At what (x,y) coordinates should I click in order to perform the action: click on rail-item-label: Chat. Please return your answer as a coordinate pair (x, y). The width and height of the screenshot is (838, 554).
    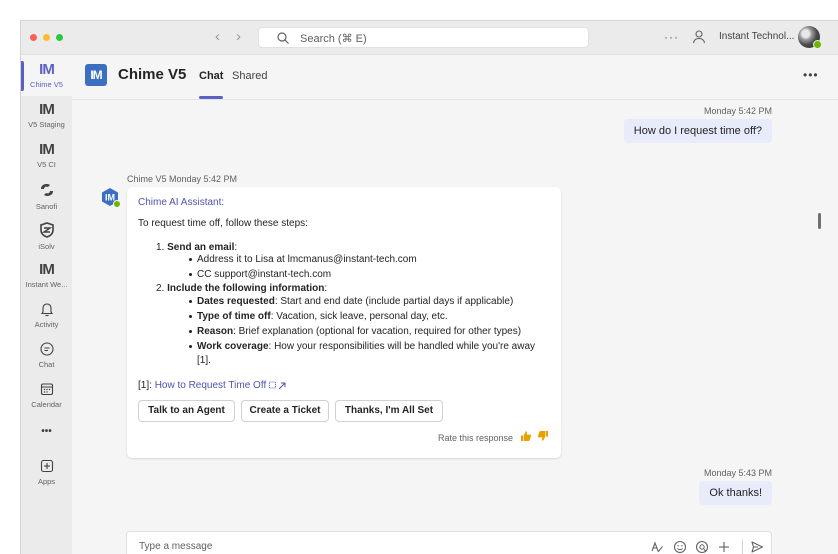
    Looking at the image, I should click on (46, 364).